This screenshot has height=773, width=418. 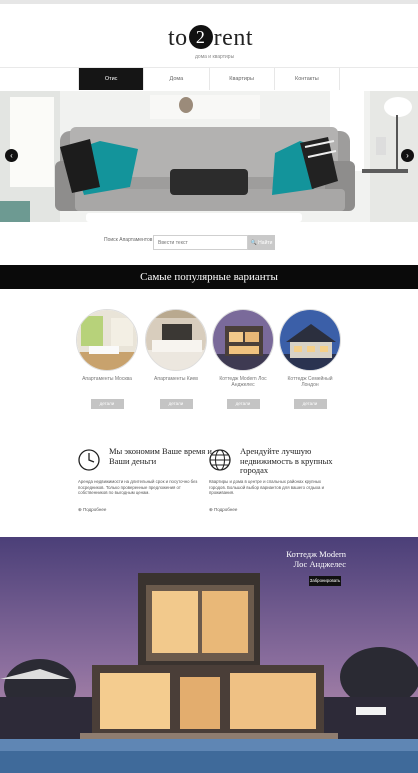 What do you see at coordinates (178, 38) in the screenshot?
I see `logo-prefix: to` at bounding box center [178, 38].